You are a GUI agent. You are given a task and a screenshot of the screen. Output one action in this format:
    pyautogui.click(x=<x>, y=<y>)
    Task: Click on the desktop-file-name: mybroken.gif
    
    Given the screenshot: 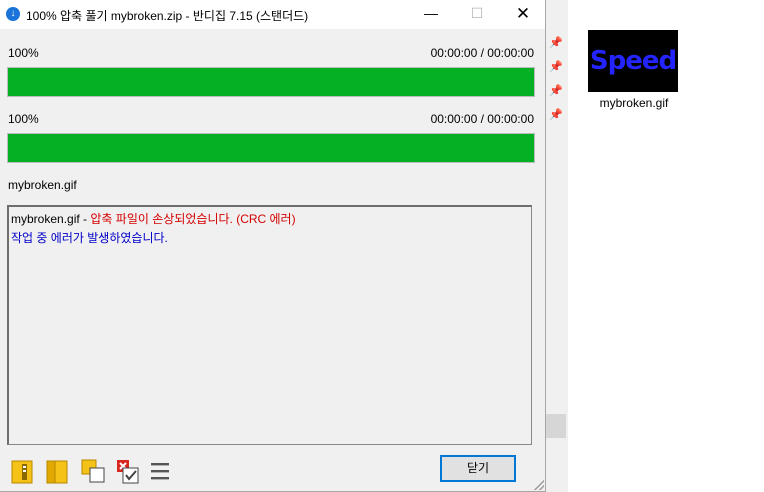 What is the action you would take?
    pyautogui.click(x=634, y=103)
    